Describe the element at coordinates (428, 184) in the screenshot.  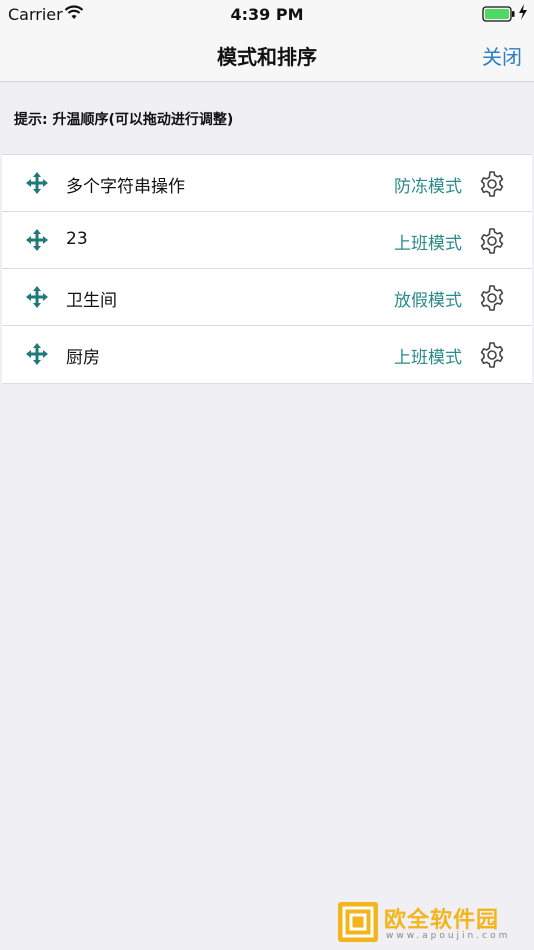
I see `mode-label: 防冻模式` at that location.